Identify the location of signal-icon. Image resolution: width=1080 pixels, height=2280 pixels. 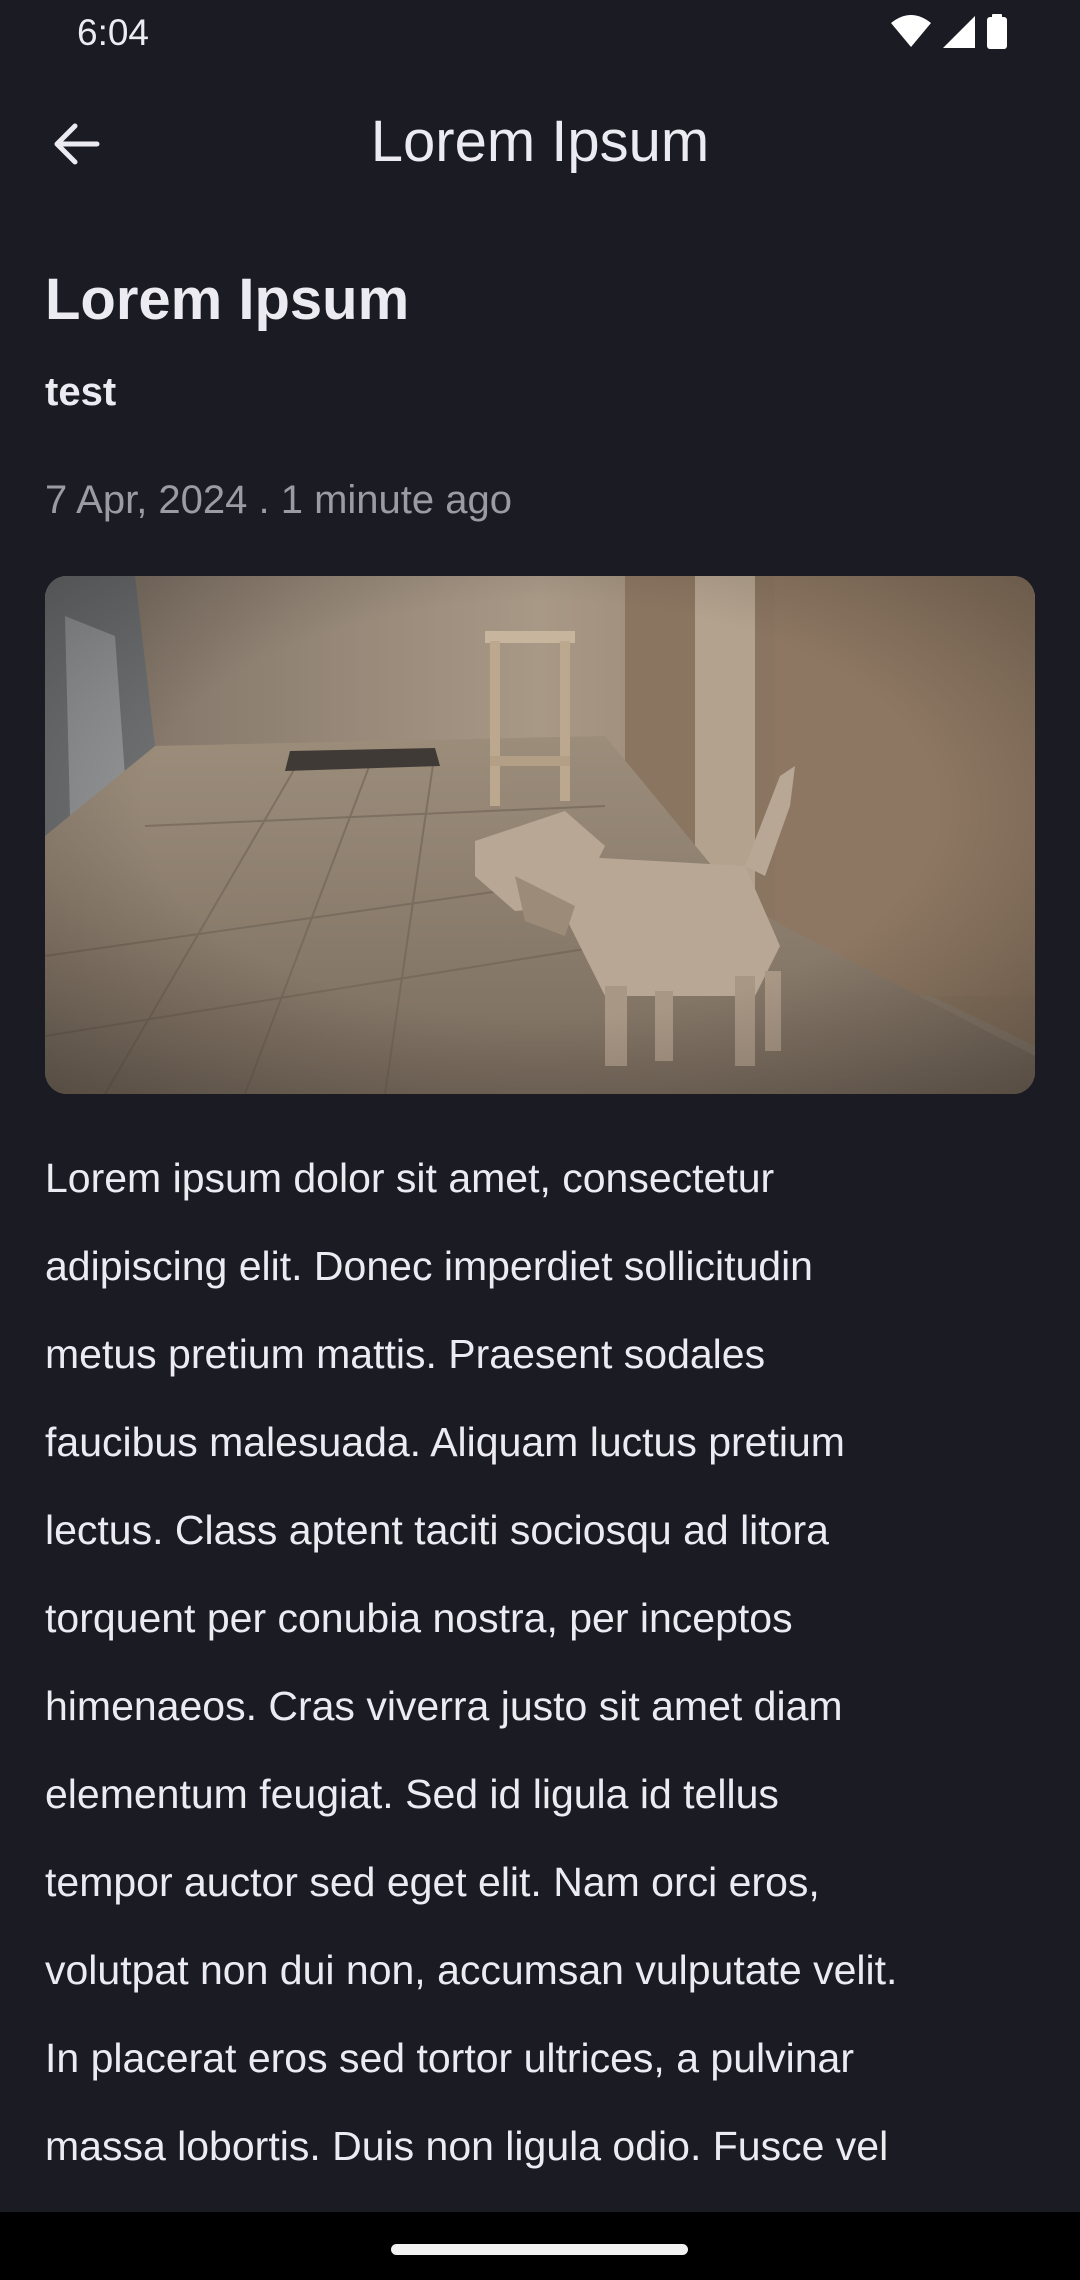
(959, 34).